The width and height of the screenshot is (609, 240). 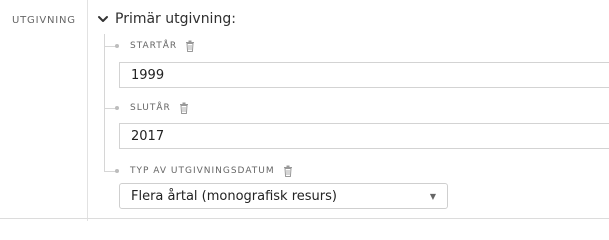 What do you see at coordinates (117, 108) in the screenshot?
I see `end-year-dot` at bounding box center [117, 108].